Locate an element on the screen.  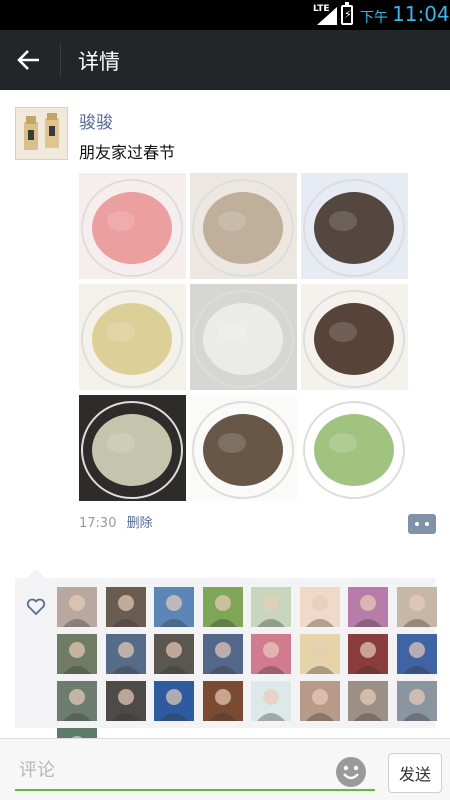
battery-icon: ⚡ is located at coordinates (347, 13).